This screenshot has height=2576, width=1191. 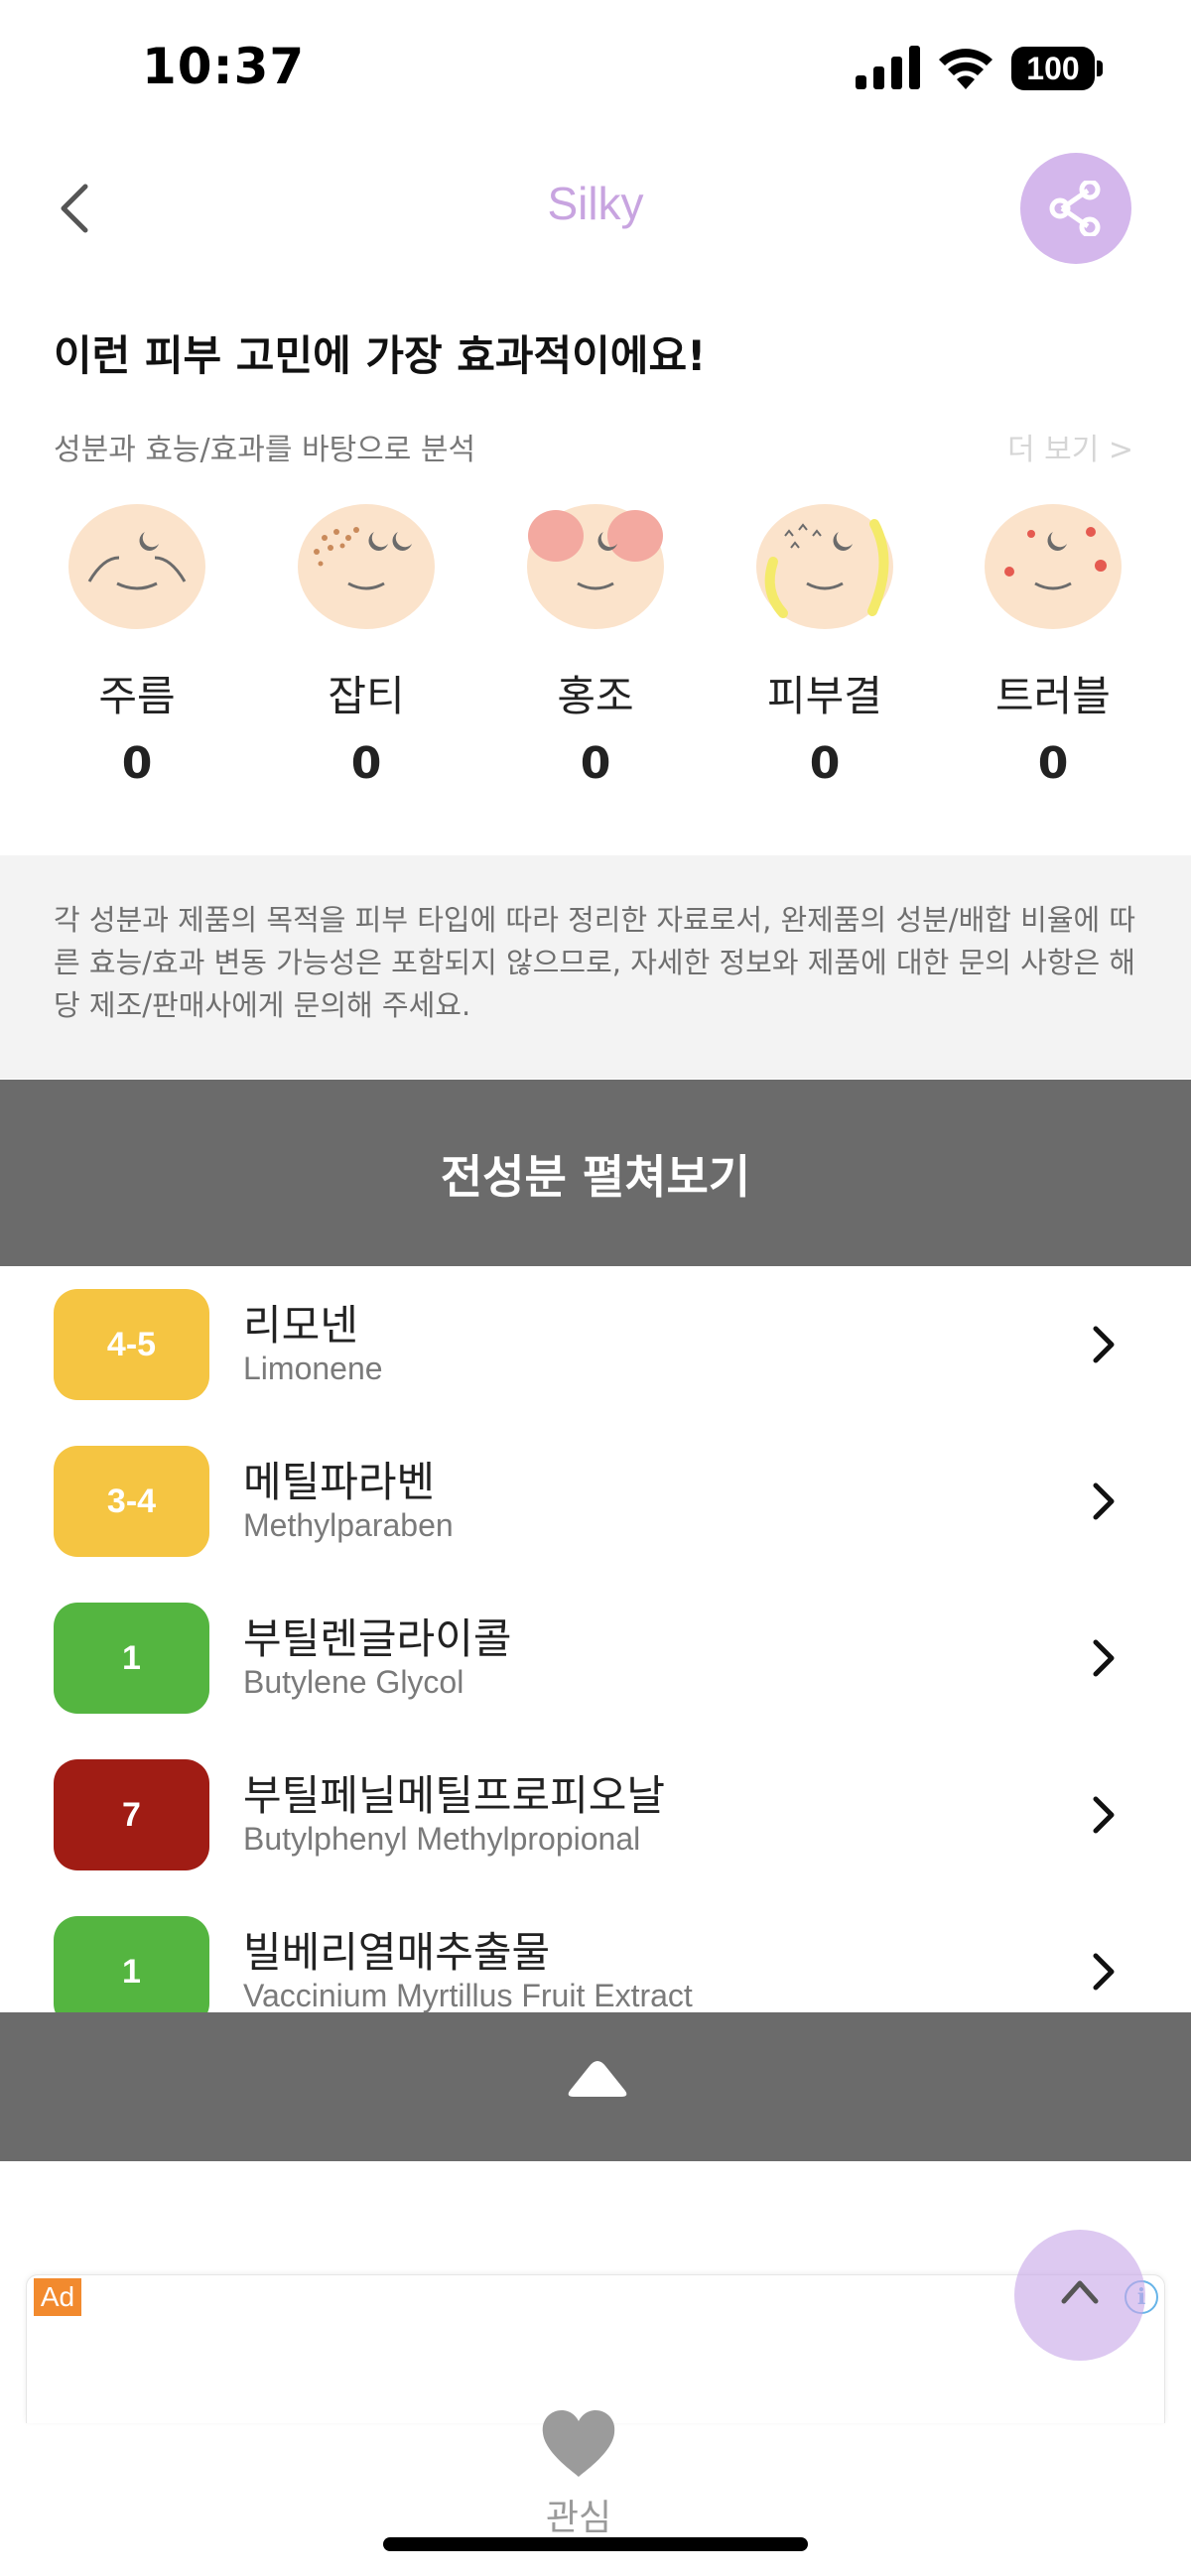 I want to click on chevron-up-icon, so click(x=1080, y=2292).